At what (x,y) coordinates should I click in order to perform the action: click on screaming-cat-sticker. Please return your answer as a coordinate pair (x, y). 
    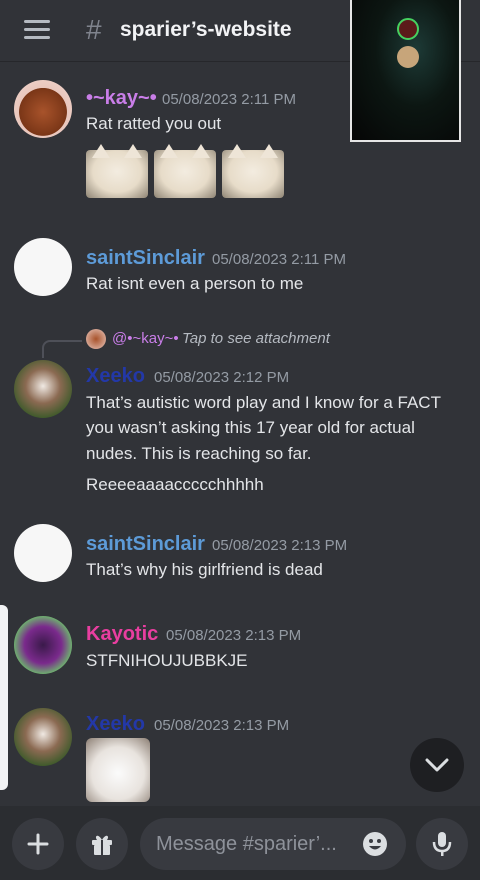
    Looking at the image, I should click on (118, 770).